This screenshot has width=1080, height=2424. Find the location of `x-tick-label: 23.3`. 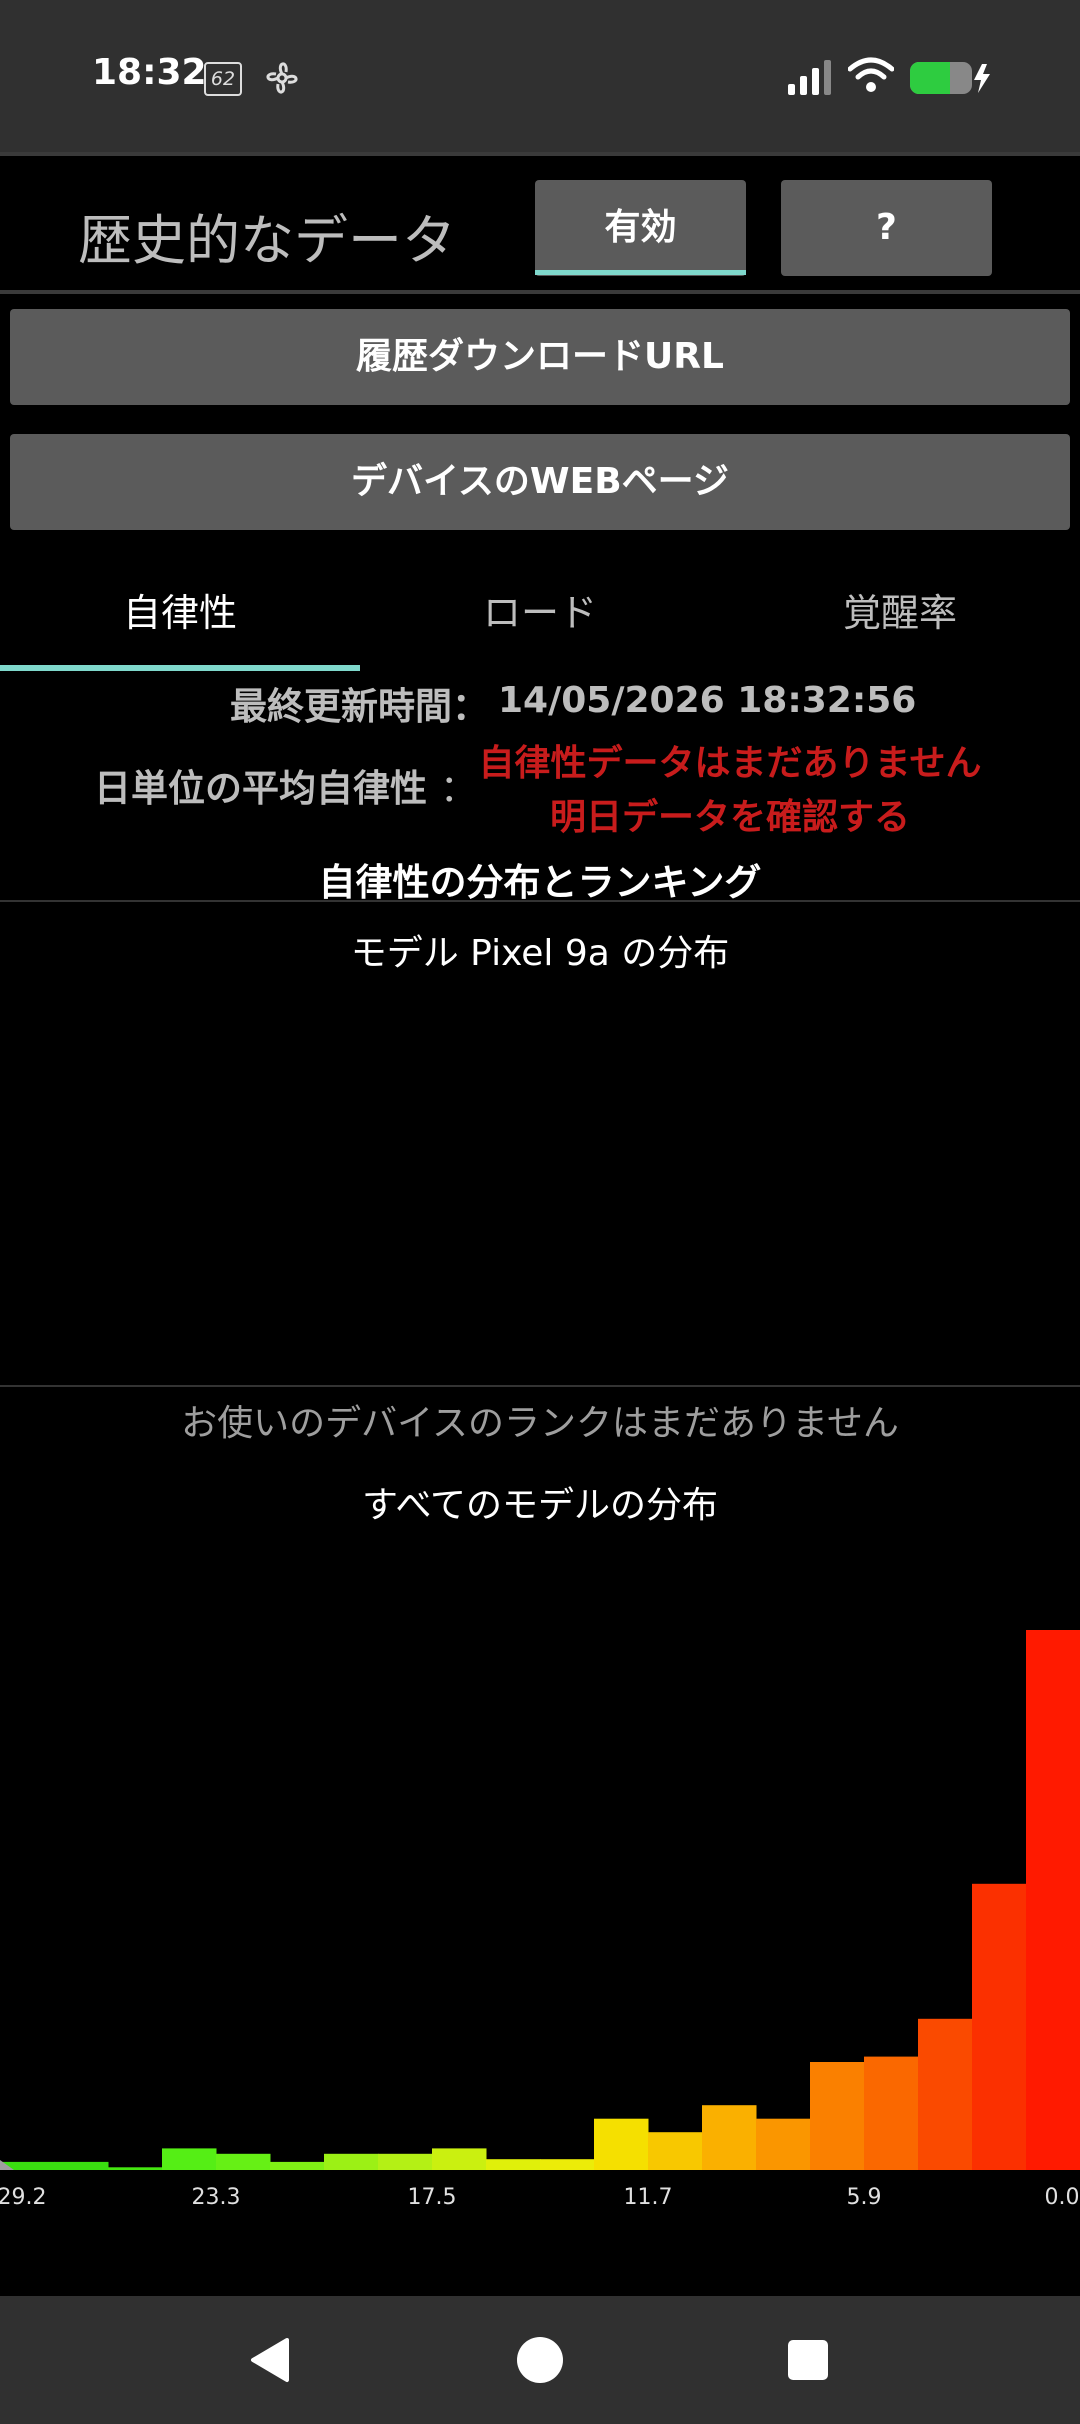

x-tick-label: 23.3 is located at coordinates (216, 2197).